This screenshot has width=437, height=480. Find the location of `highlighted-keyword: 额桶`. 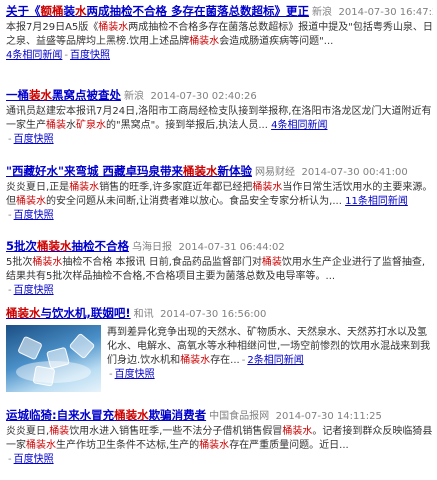

highlighted-keyword: 额桶 is located at coordinates (52, 11).